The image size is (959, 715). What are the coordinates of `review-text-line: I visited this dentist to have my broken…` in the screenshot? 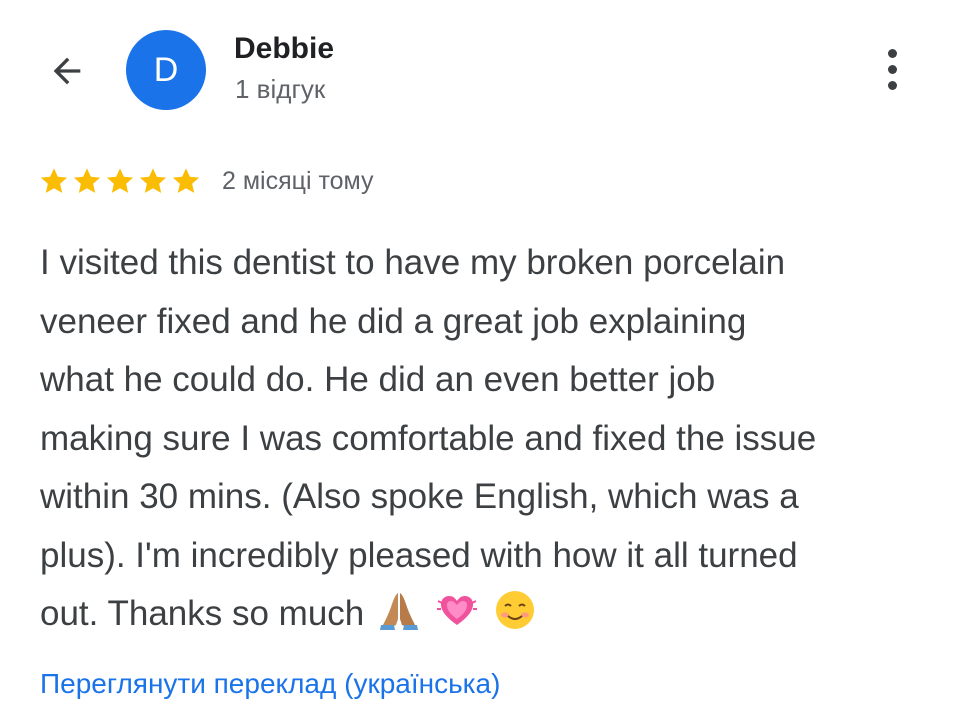 It's located at (413, 262).